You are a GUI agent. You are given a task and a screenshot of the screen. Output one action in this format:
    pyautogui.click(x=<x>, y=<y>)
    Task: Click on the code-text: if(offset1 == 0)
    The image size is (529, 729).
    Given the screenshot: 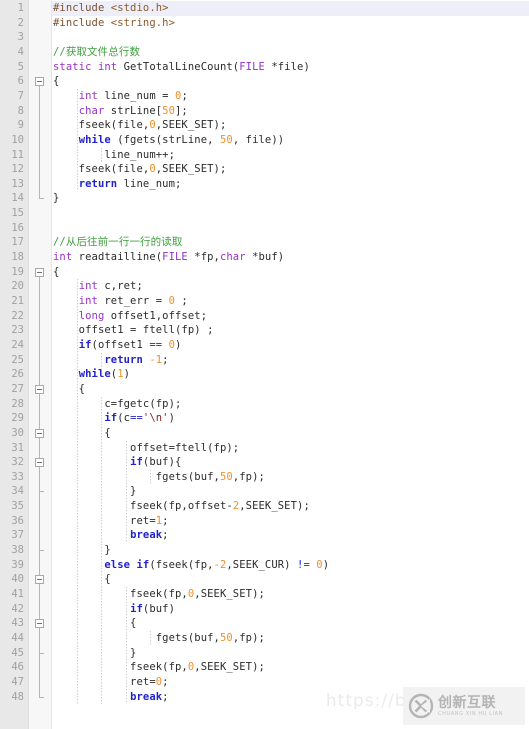 What is the action you would take?
    pyautogui.click(x=117, y=345)
    